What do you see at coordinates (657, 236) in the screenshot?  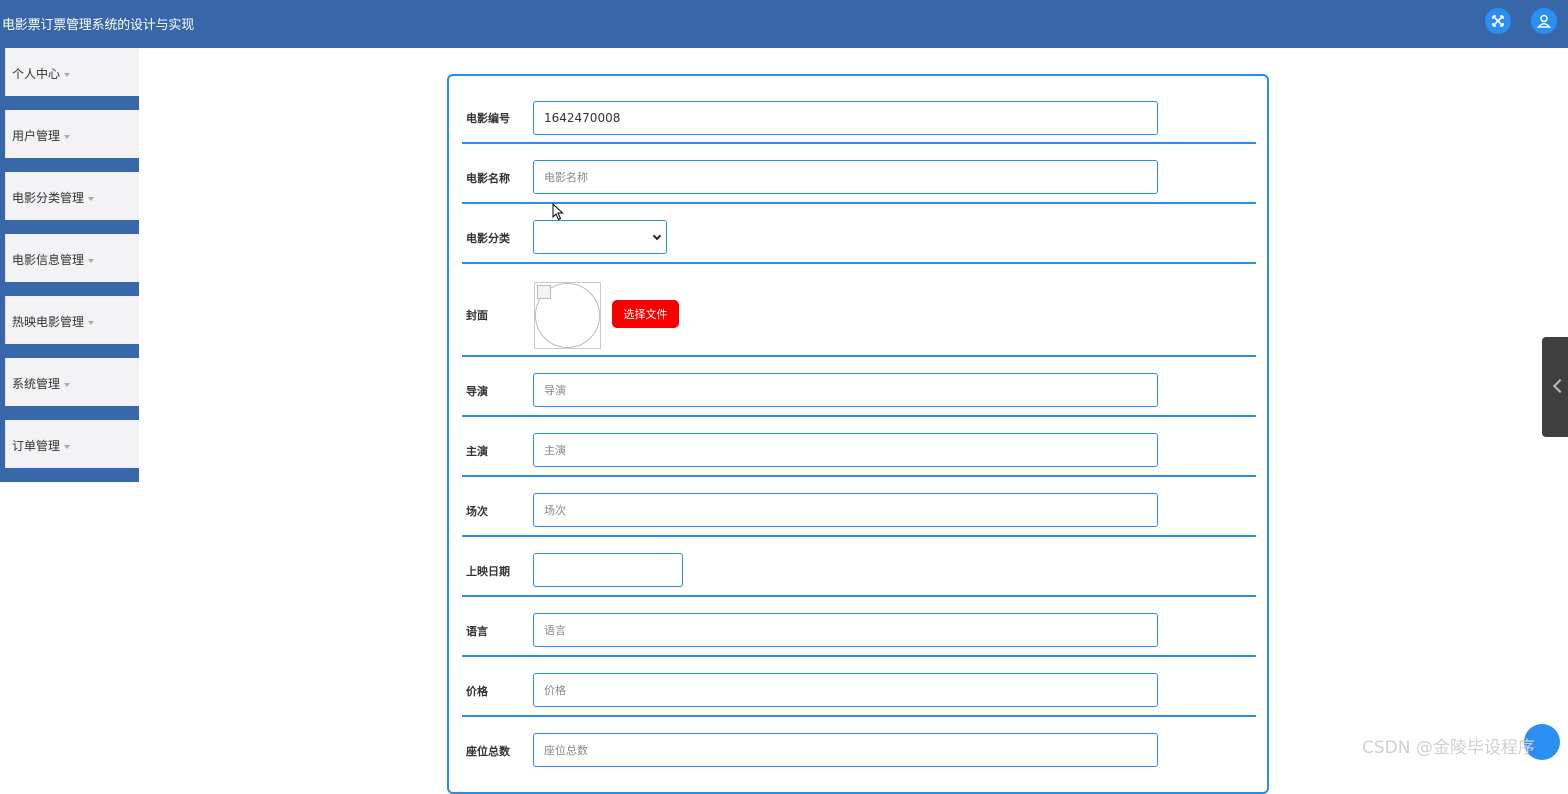 I see `chevron-down-icon` at bounding box center [657, 236].